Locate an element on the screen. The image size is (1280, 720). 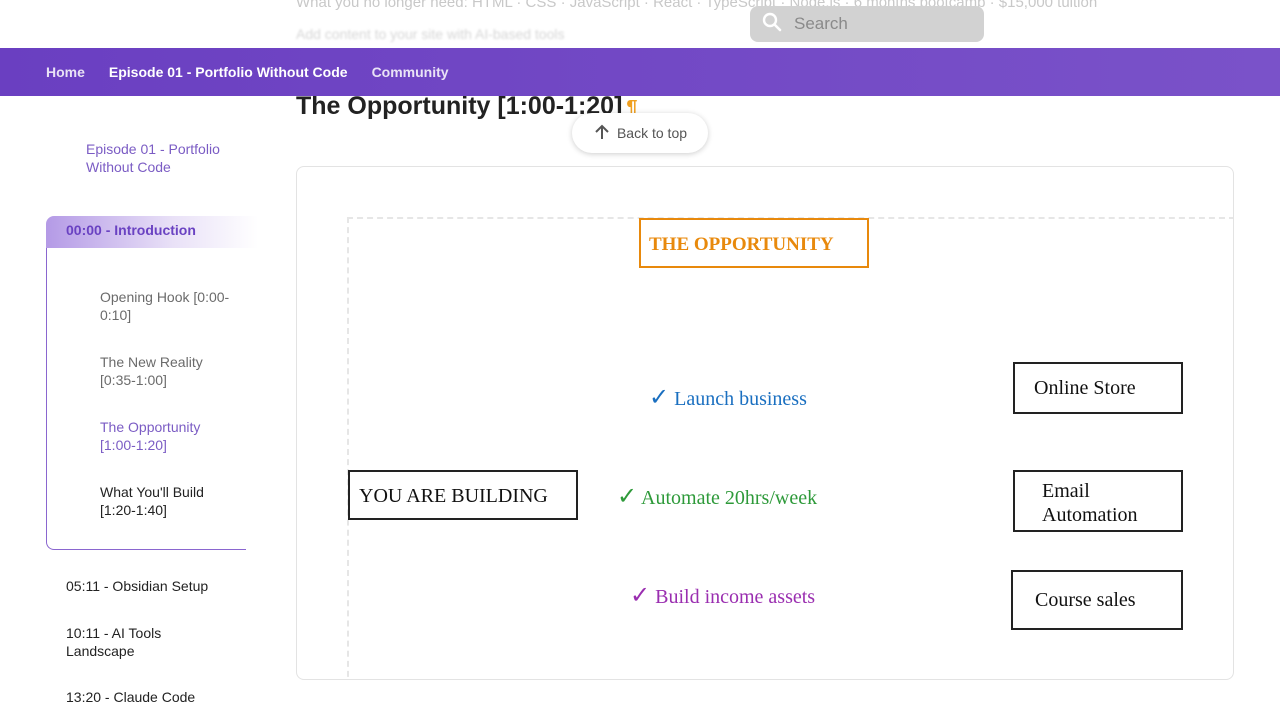
outcome-email-automation: Email Automation is located at coordinates (1098, 501).